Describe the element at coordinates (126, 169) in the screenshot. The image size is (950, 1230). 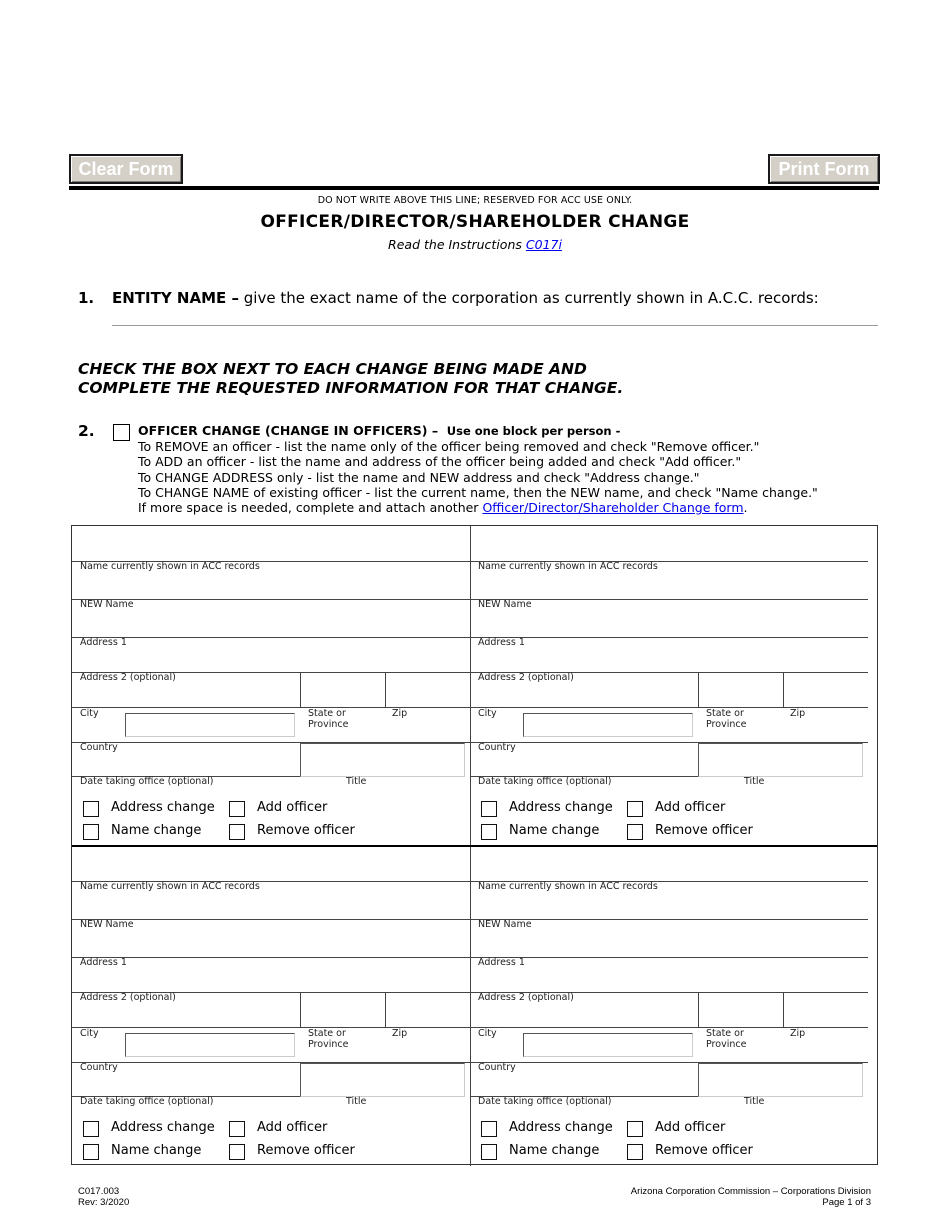
I see `clear-form-button: Clear Form` at that location.